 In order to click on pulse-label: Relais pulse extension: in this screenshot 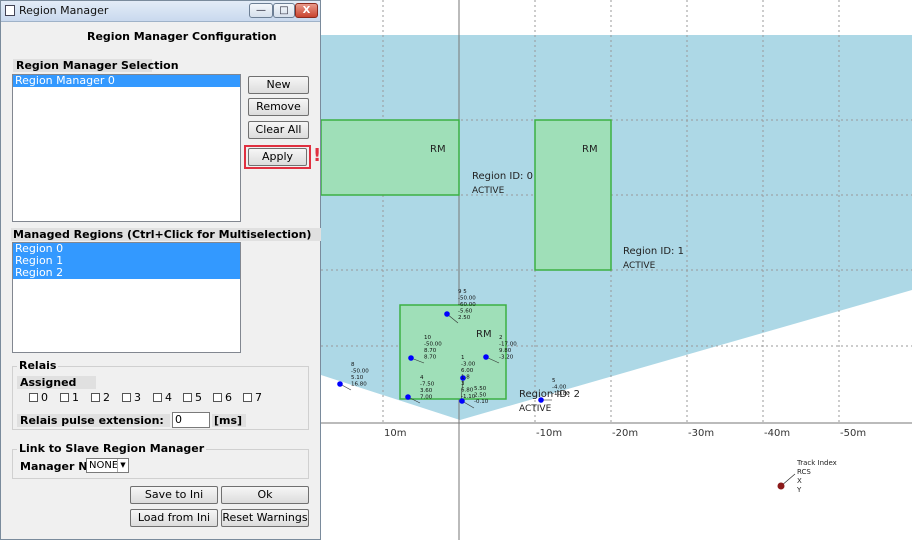, I will do `click(93, 420)`.